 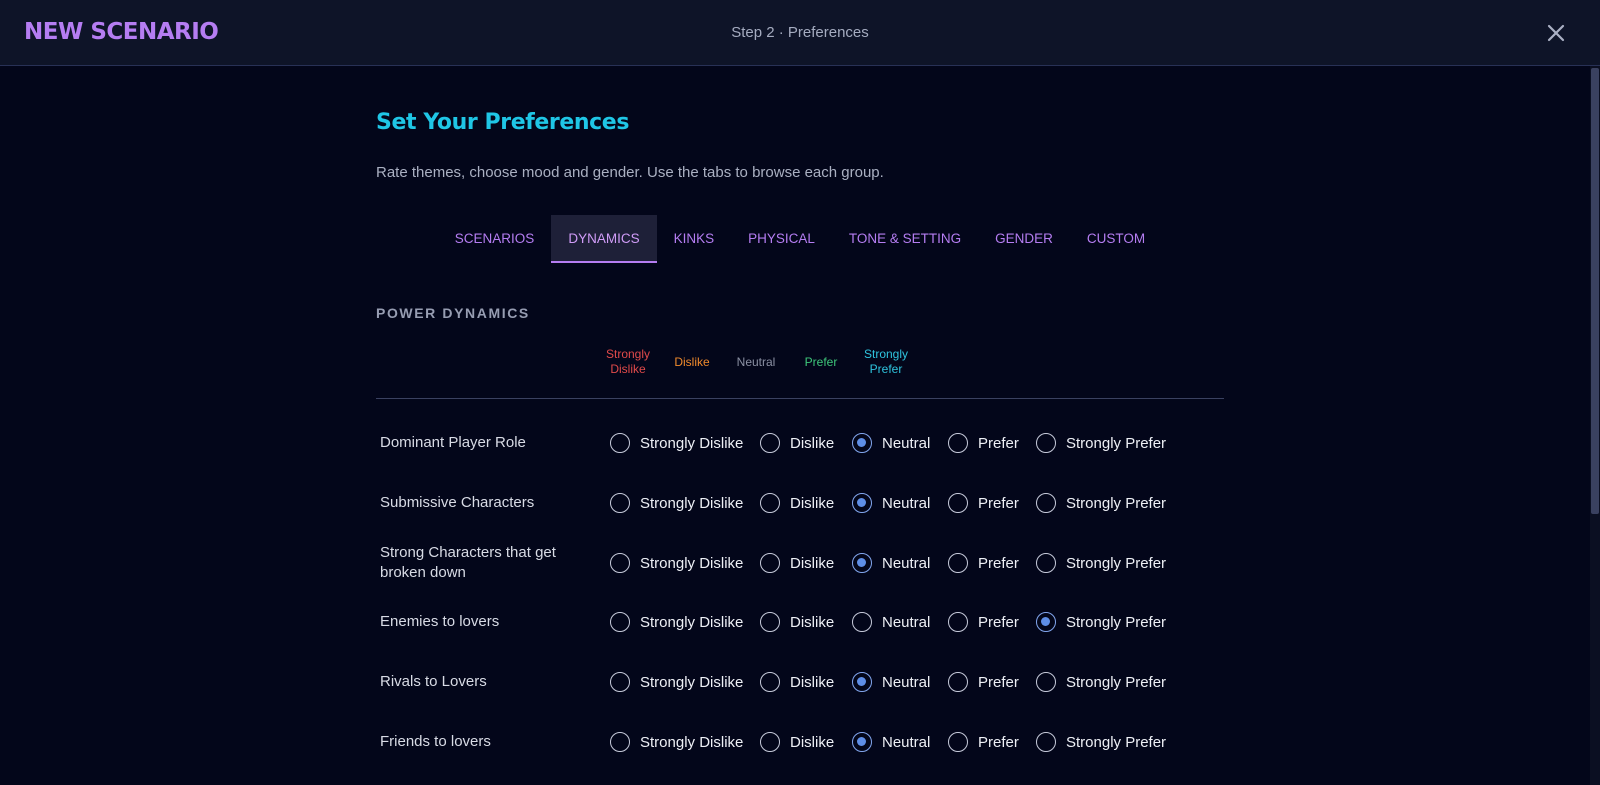 What do you see at coordinates (1024, 239) in the screenshot?
I see `tab-gender: GENDER` at bounding box center [1024, 239].